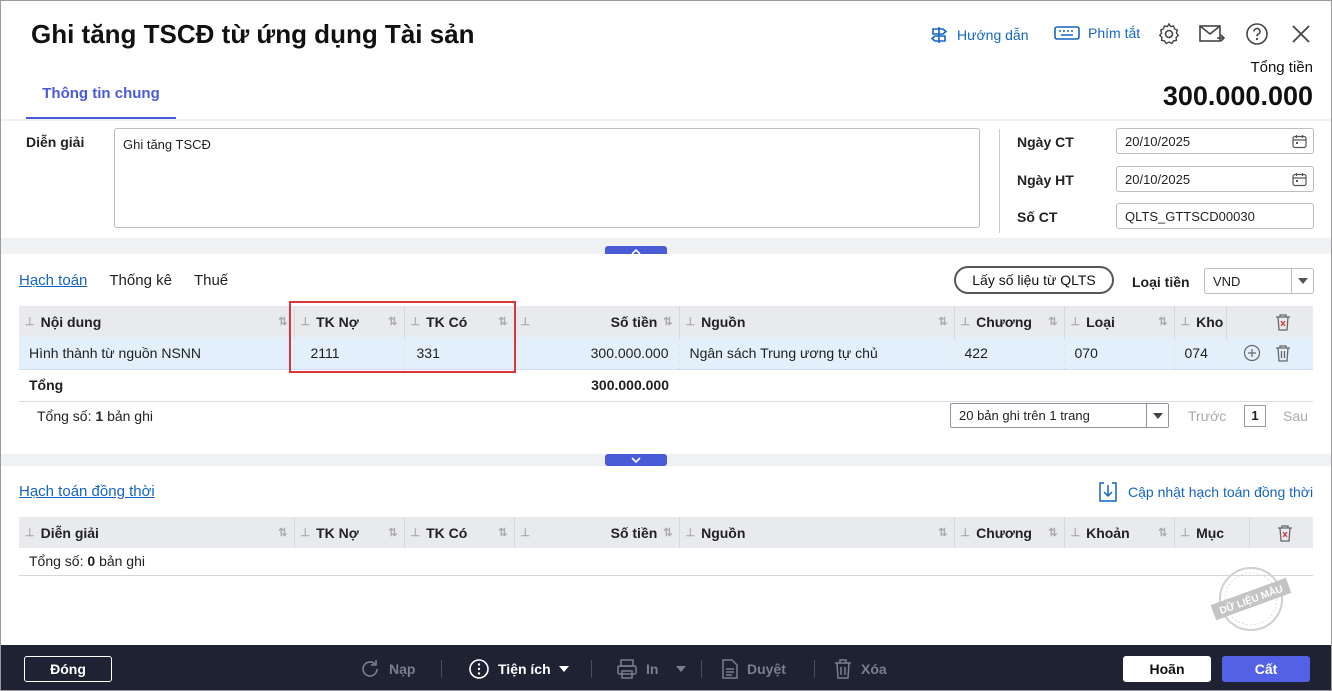 The height and width of the screenshot is (691, 1332). Describe the element at coordinates (753, 669) in the screenshot. I see `approve-button: Duyệt` at that location.